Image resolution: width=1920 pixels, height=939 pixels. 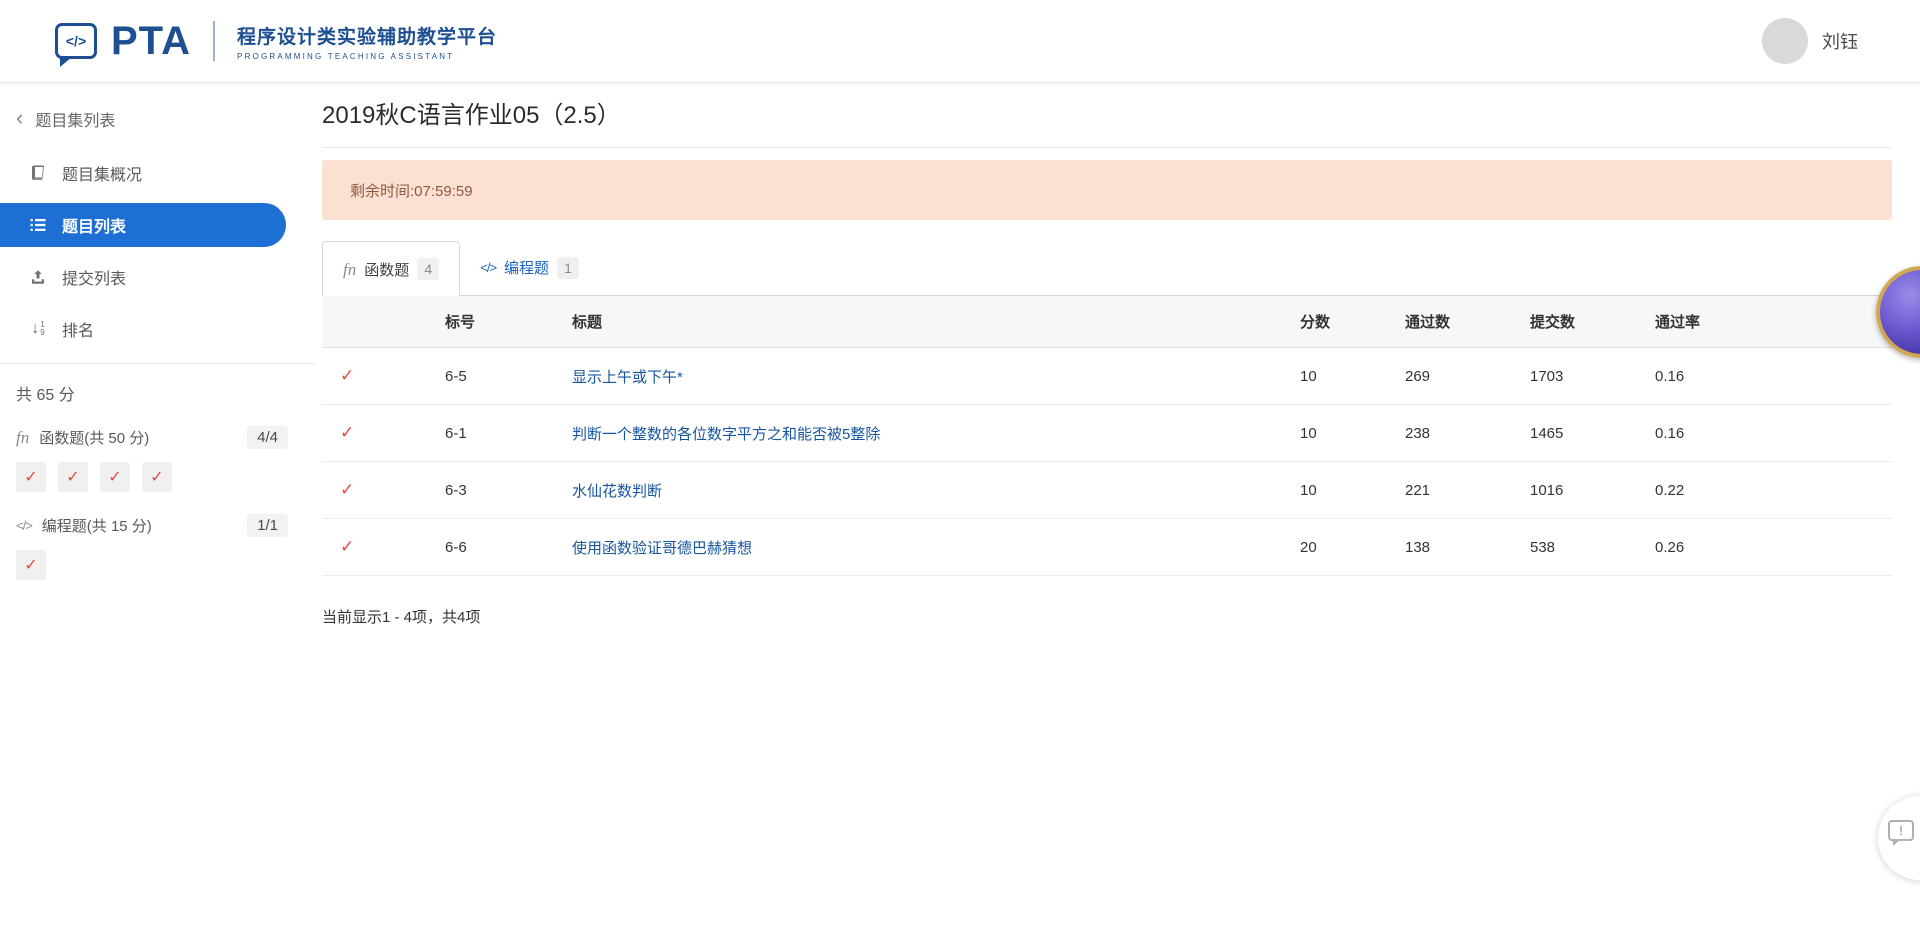 I want to click on sort-numeric-icon: ↓ 1 9, so click(x=38, y=329).